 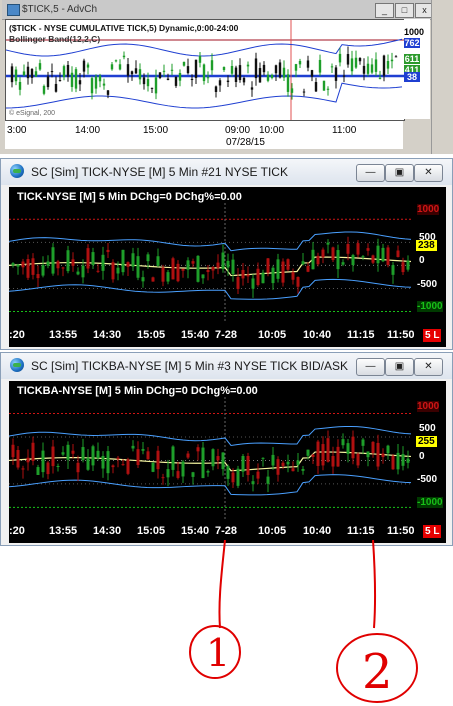 What do you see at coordinates (156, 130) in the screenshot?
I see `time-label: 15:00` at bounding box center [156, 130].